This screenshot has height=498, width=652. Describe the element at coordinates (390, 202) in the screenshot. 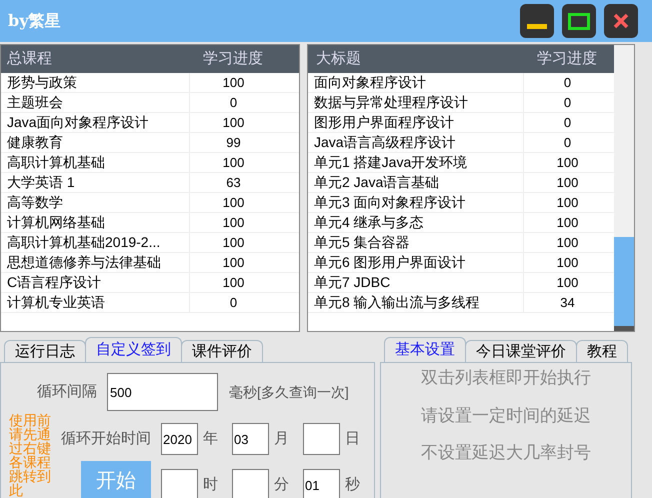

I see `table-cell-text: 单元3 面向对象程序设计` at that location.